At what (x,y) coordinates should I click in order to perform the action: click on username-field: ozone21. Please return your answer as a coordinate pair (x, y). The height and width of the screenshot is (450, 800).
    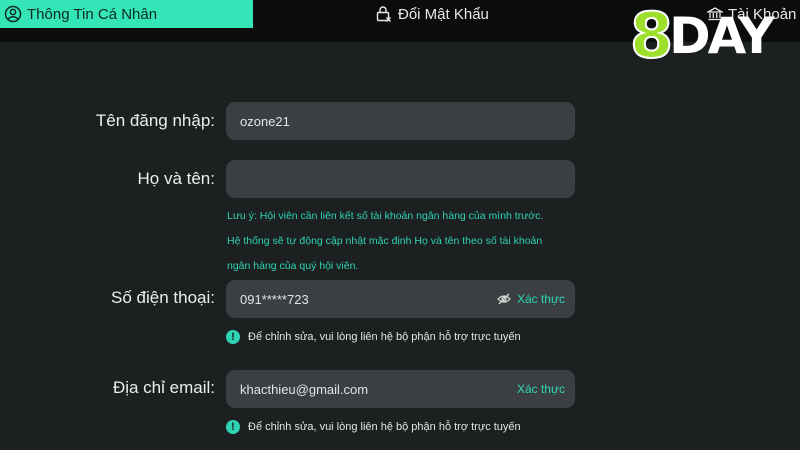
    Looking at the image, I should click on (400, 121).